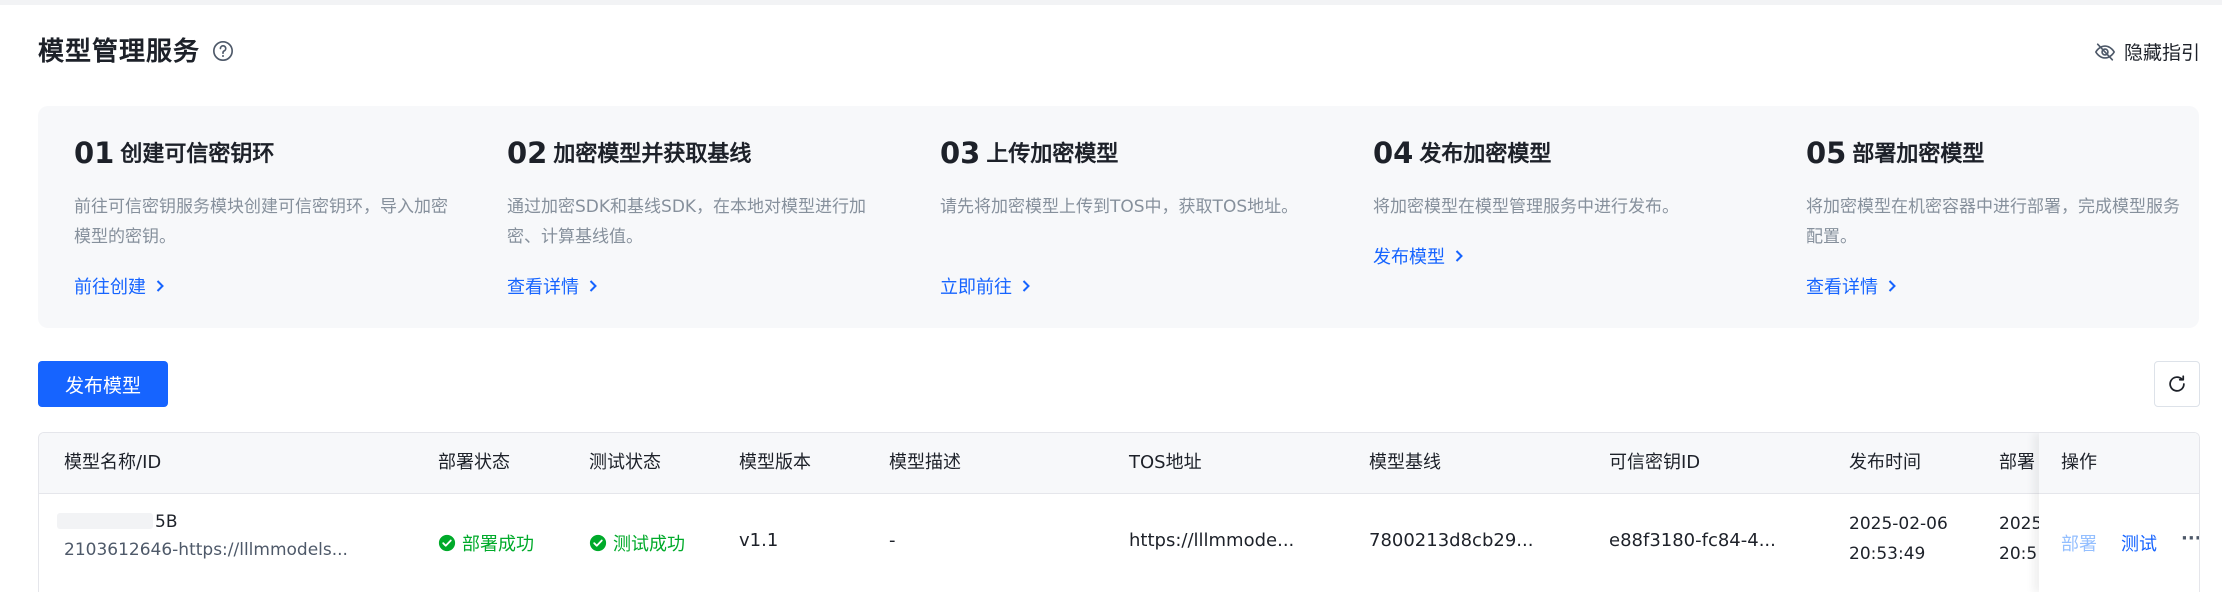 The image size is (2222, 592). I want to click on column-header-description: 模型描述, so click(925, 462).